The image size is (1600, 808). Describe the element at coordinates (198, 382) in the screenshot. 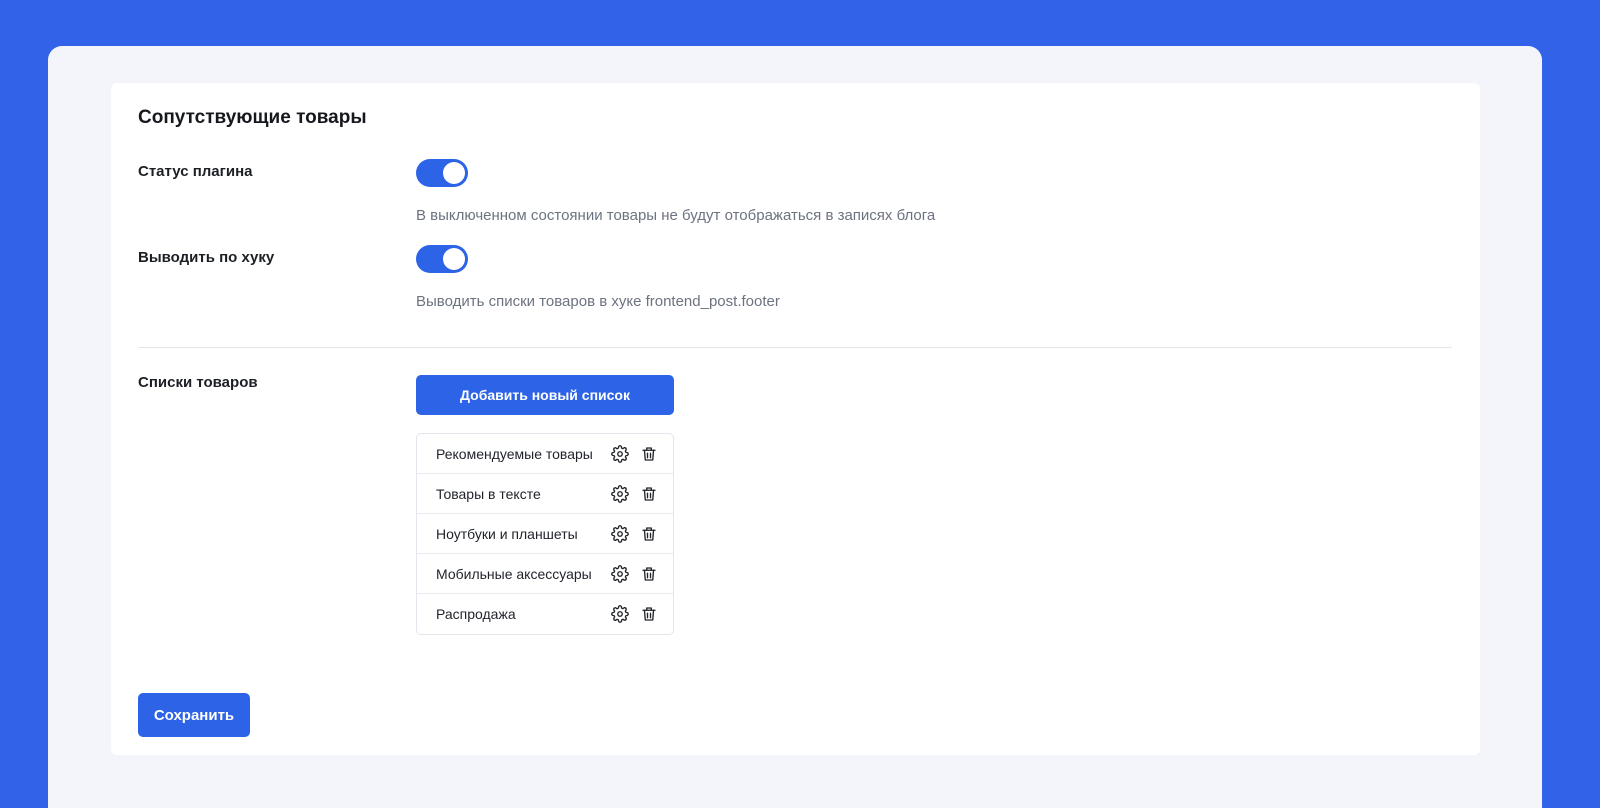

I see `product-lists-label: Списки товаров` at that location.